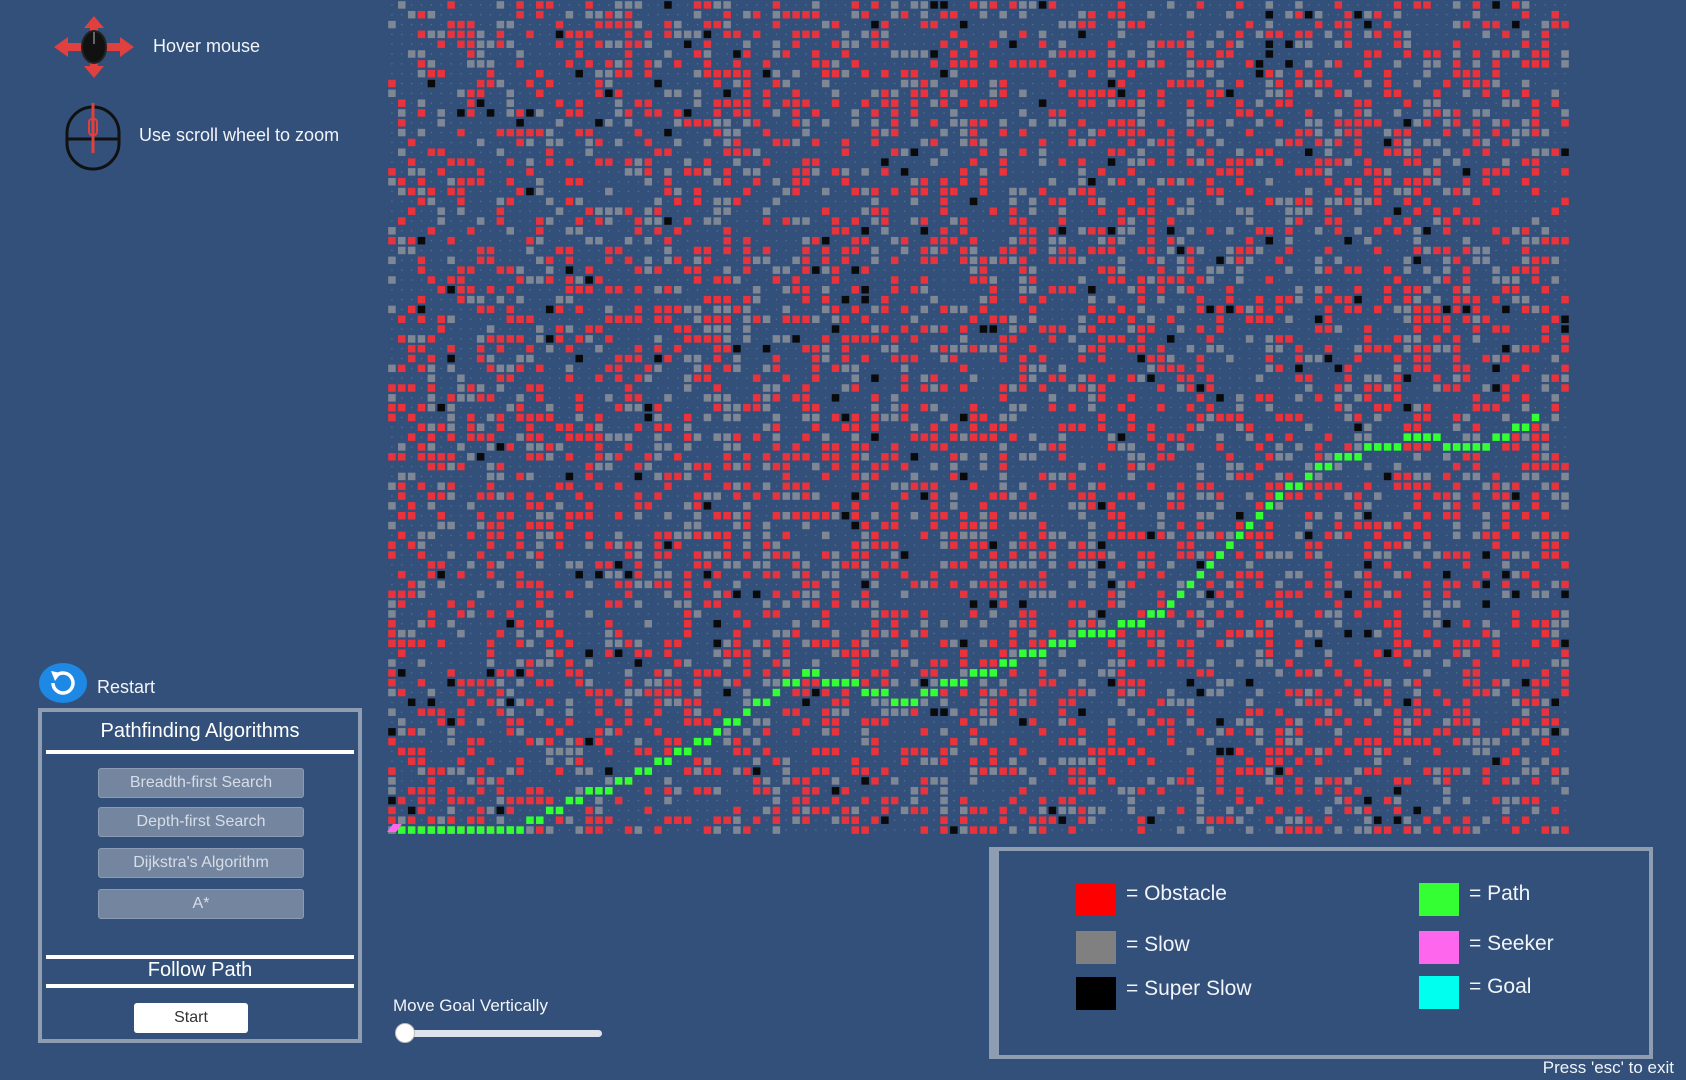 The height and width of the screenshot is (1080, 1686). Describe the element at coordinates (201, 904) in the screenshot. I see `astar-button: A*` at that location.